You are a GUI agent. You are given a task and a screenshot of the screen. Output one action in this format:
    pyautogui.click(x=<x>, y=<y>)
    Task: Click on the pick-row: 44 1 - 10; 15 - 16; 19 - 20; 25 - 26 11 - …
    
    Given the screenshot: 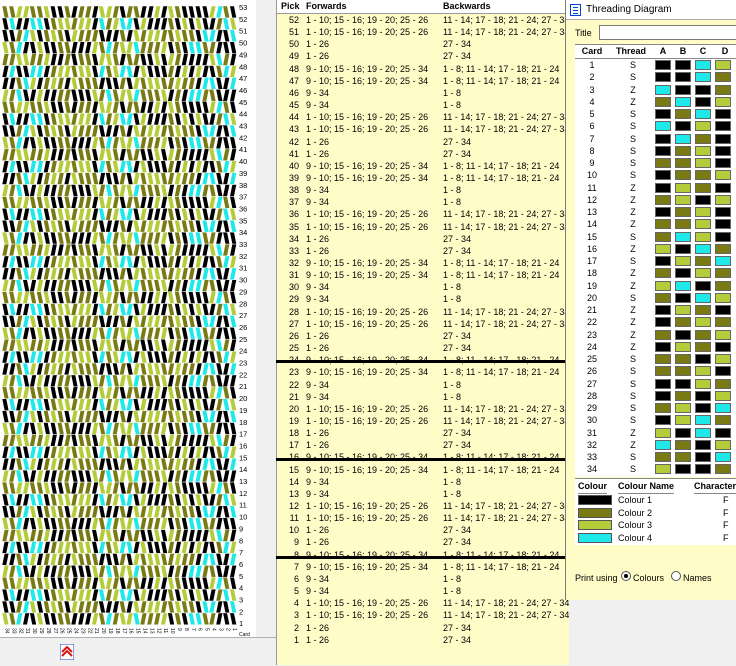 What is the action you would take?
    pyautogui.click(x=423, y=117)
    